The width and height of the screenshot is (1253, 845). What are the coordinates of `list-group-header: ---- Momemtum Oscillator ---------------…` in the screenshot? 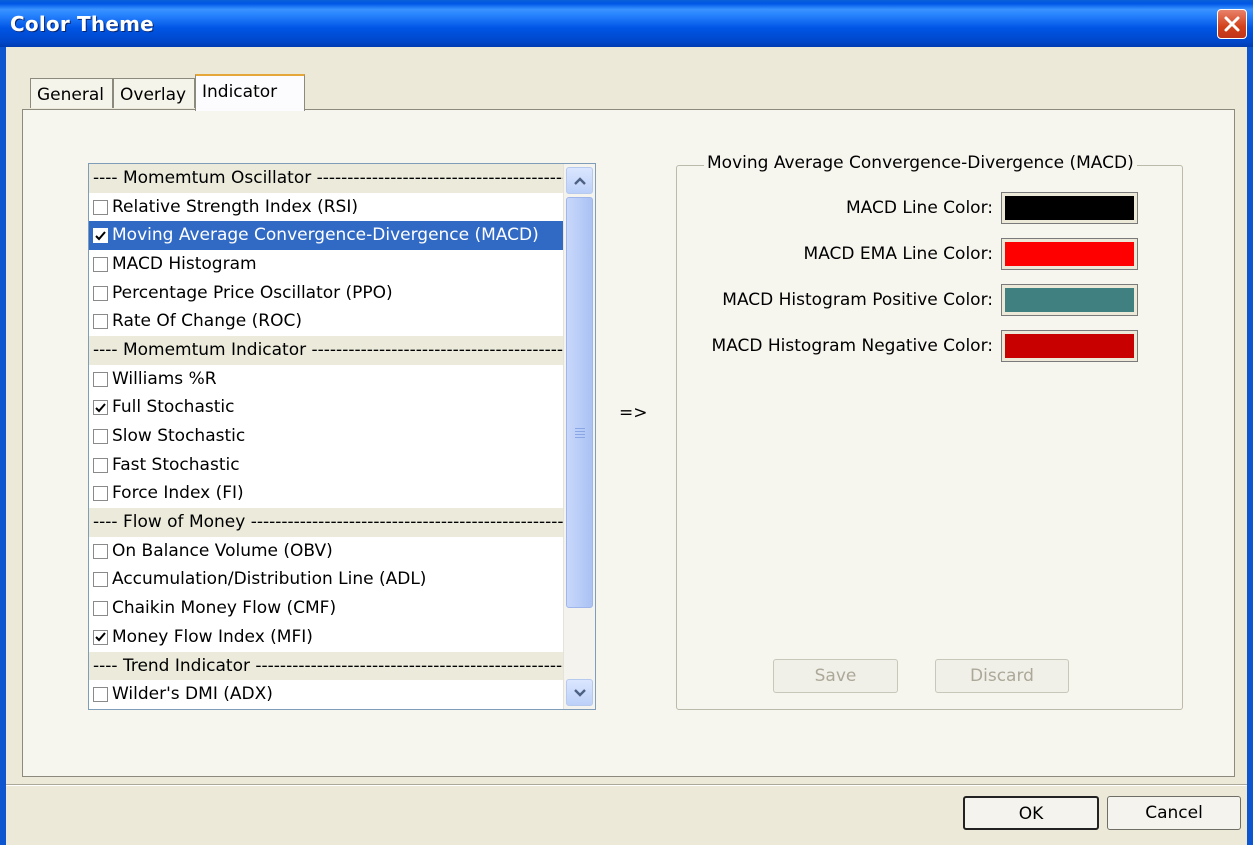 It's located at (326, 178).